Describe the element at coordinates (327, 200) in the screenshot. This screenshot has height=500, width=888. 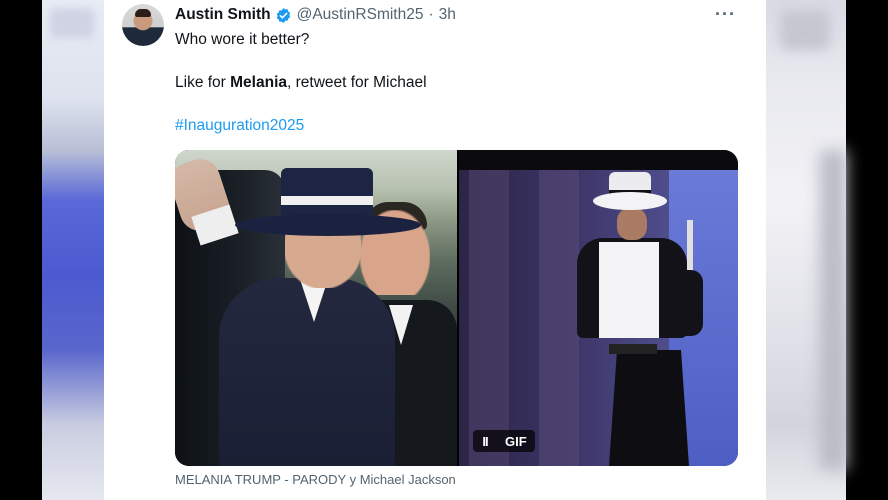
I see `hat-band-shape` at that location.